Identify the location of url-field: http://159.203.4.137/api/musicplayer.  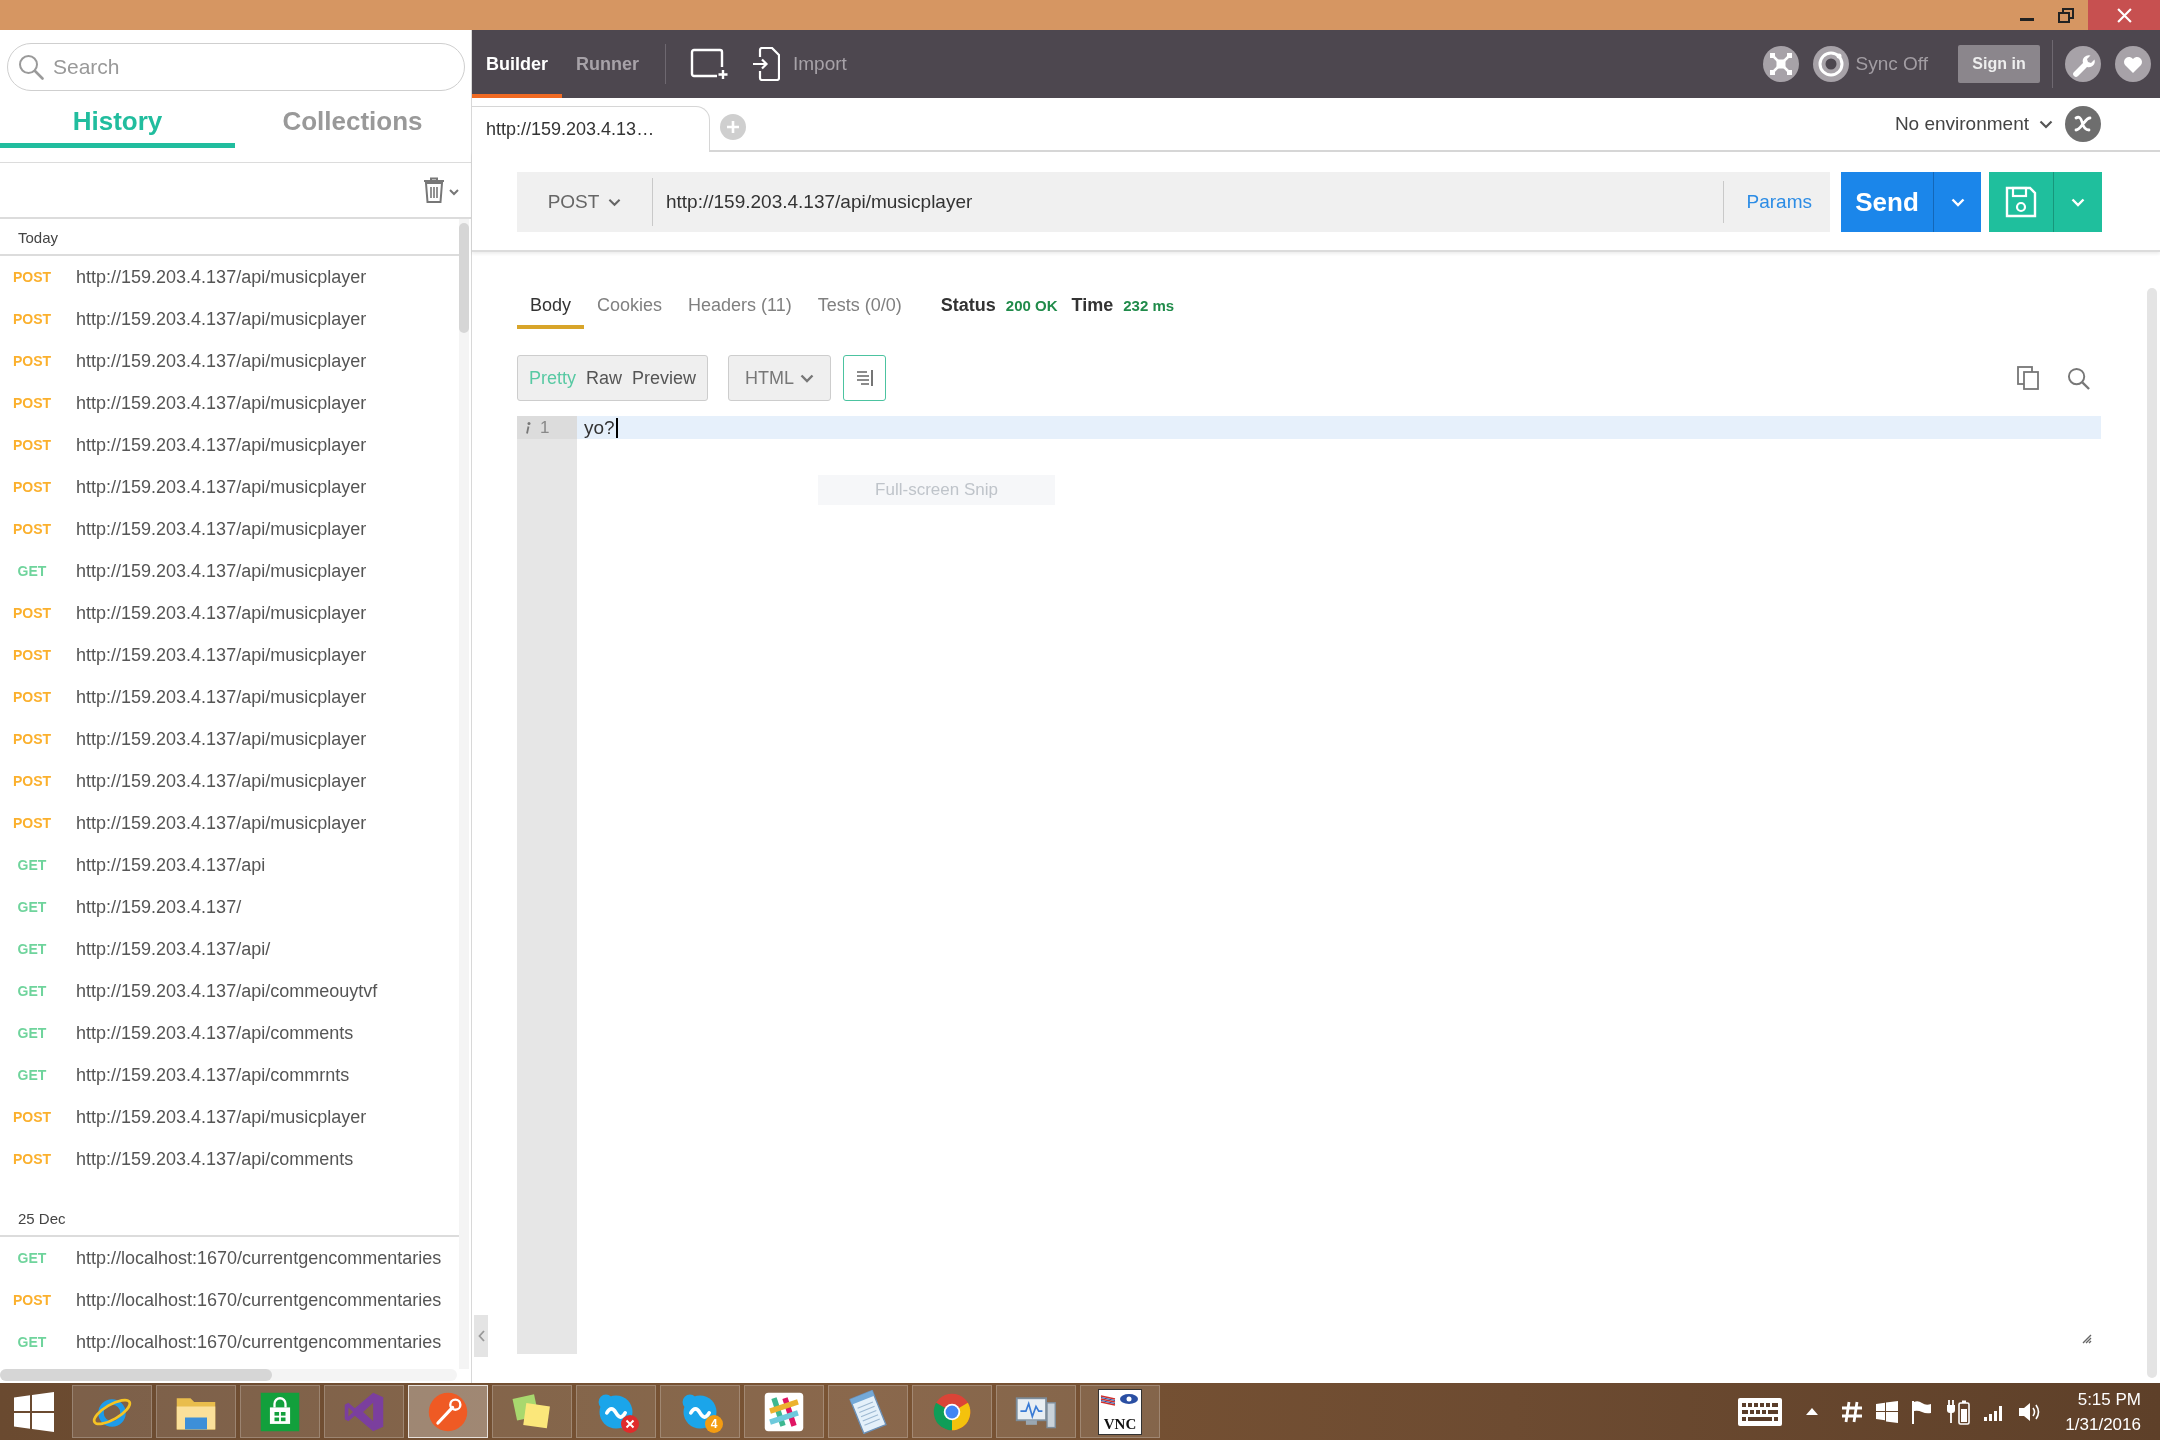
(1188, 202).